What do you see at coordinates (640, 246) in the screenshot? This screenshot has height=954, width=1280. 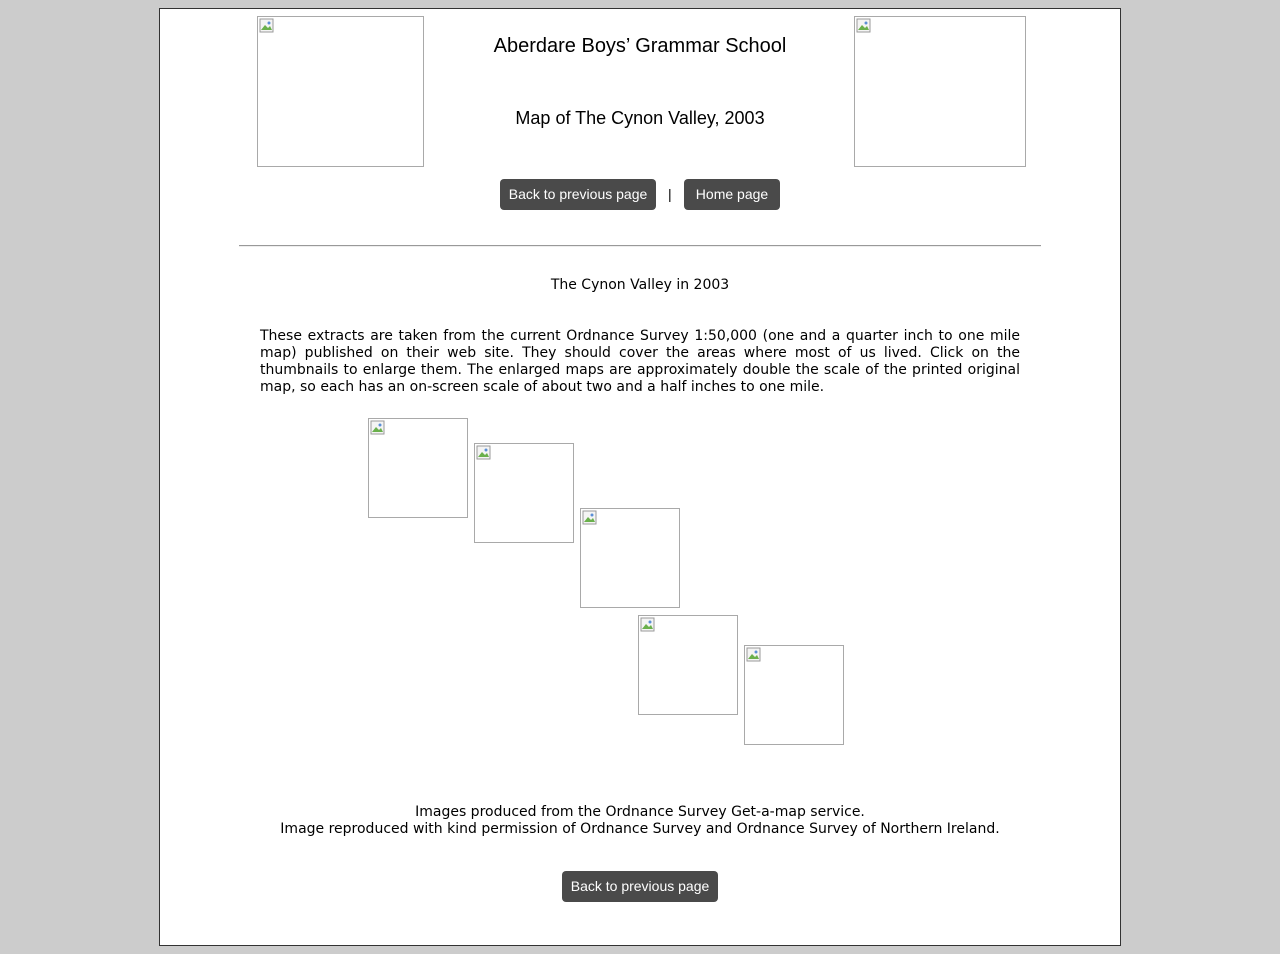 I see `horizontal-divider` at bounding box center [640, 246].